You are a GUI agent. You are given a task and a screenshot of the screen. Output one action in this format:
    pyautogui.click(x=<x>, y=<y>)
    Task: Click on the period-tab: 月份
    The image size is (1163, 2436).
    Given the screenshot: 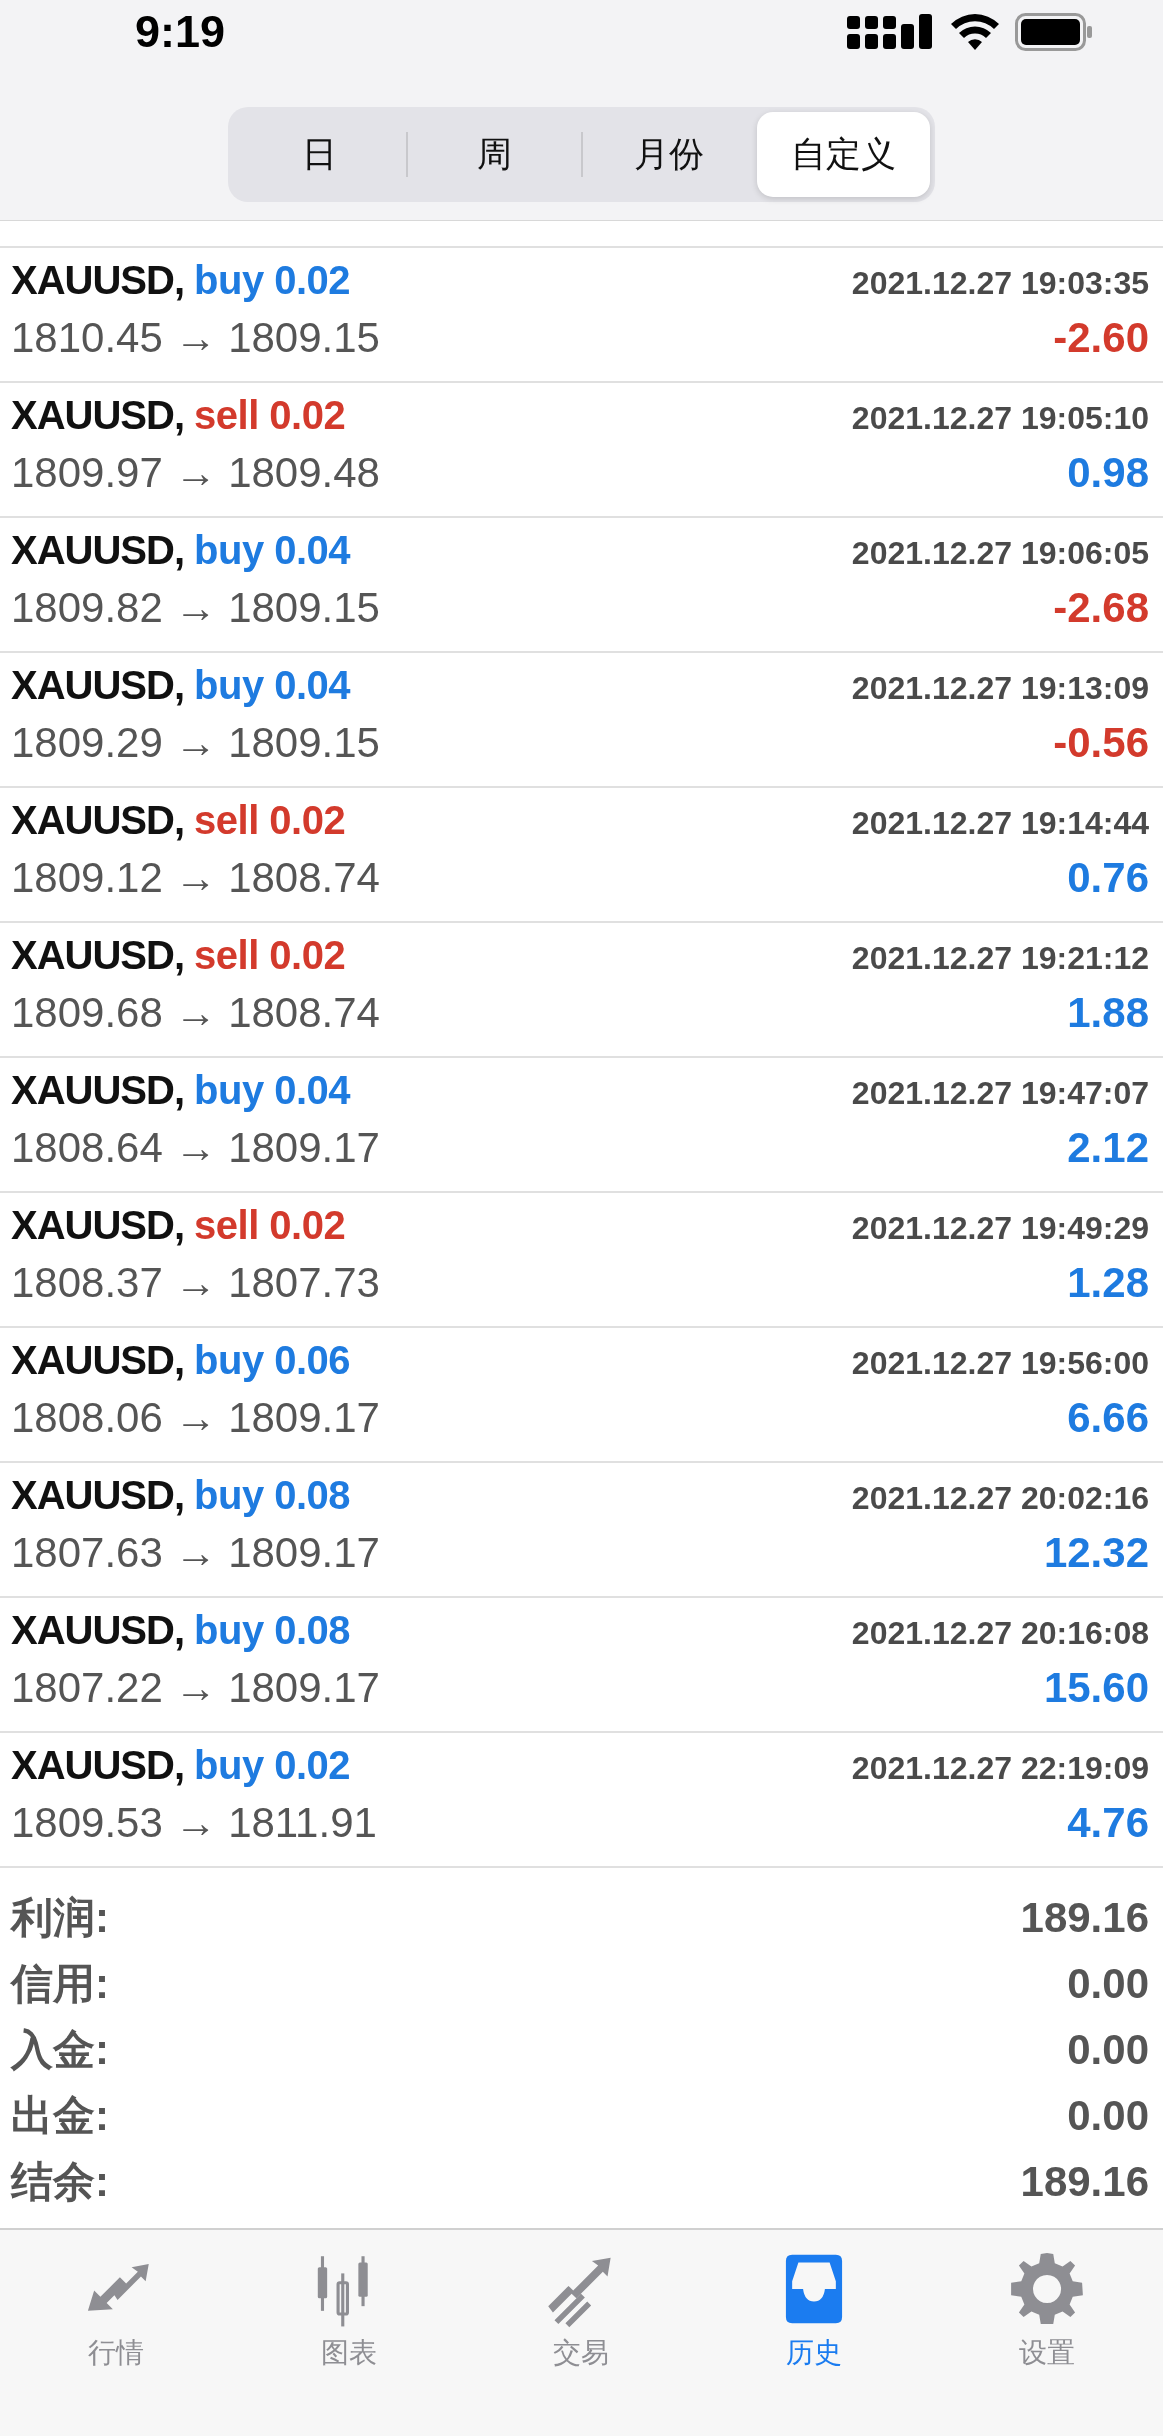 What is the action you would take?
    pyautogui.click(x=669, y=154)
    